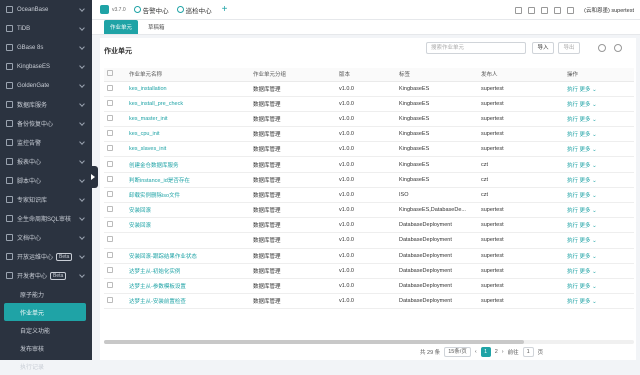 This screenshot has height=375, width=640. What do you see at coordinates (369, 342) in the screenshot?
I see `horizontal-scrollbar` at bounding box center [369, 342].